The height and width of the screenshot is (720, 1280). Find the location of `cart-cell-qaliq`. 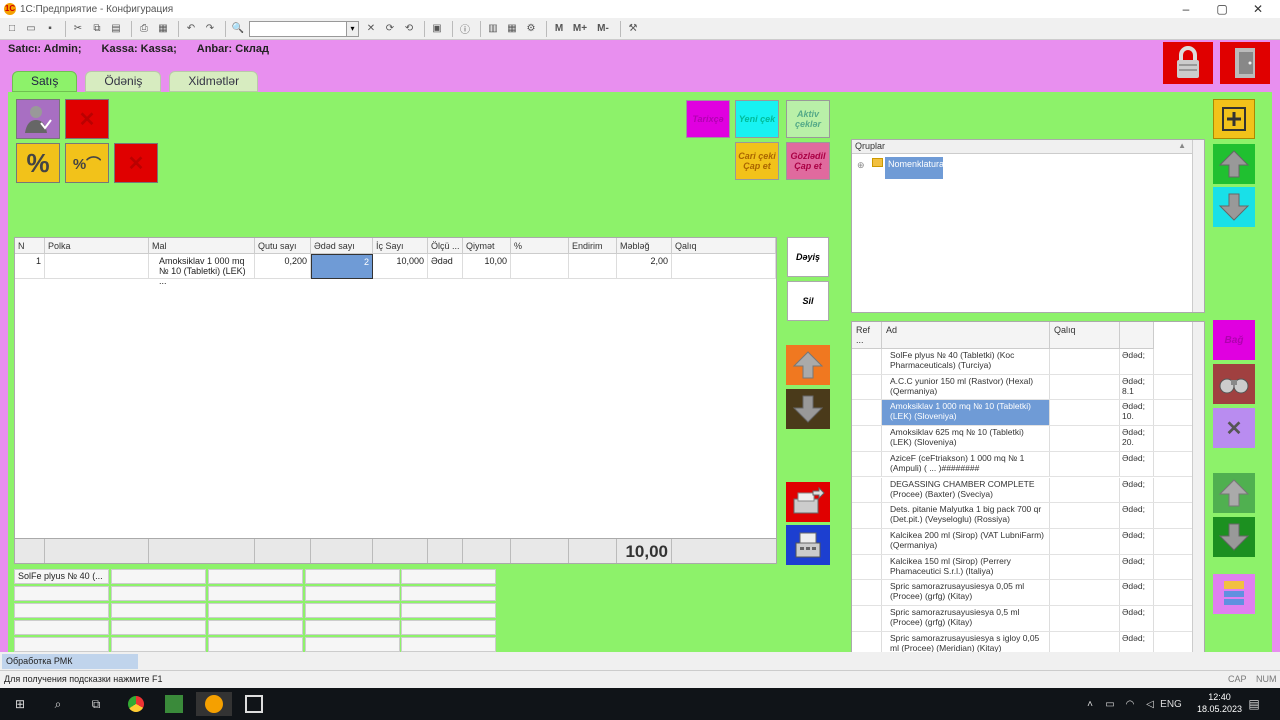

cart-cell-qaliq is located at coordinates (724, 266).